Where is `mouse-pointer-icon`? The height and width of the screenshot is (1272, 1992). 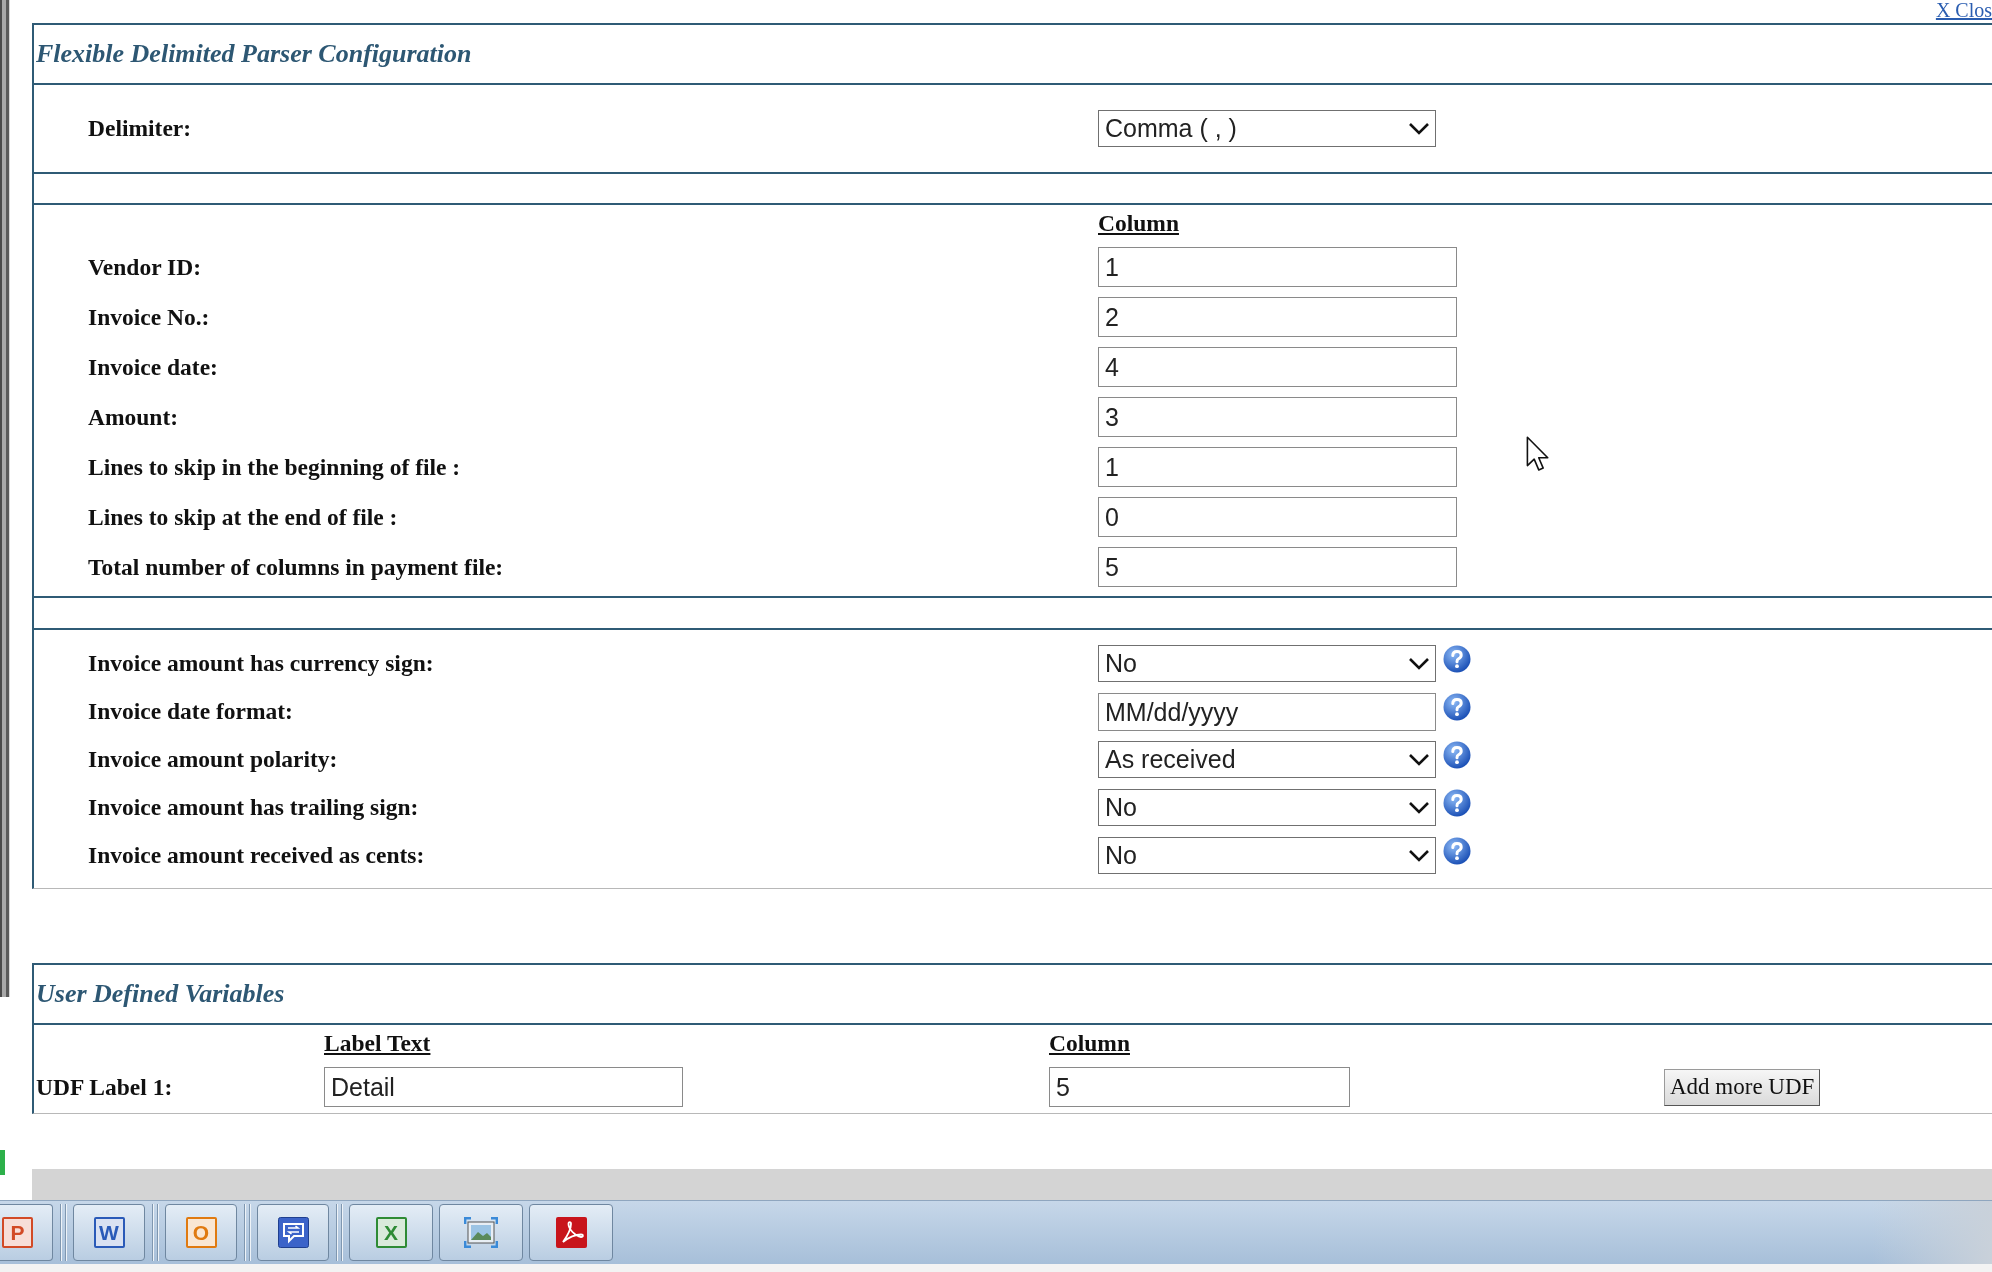
mouse-pointer-icon is located at coordinates (1538, 454).